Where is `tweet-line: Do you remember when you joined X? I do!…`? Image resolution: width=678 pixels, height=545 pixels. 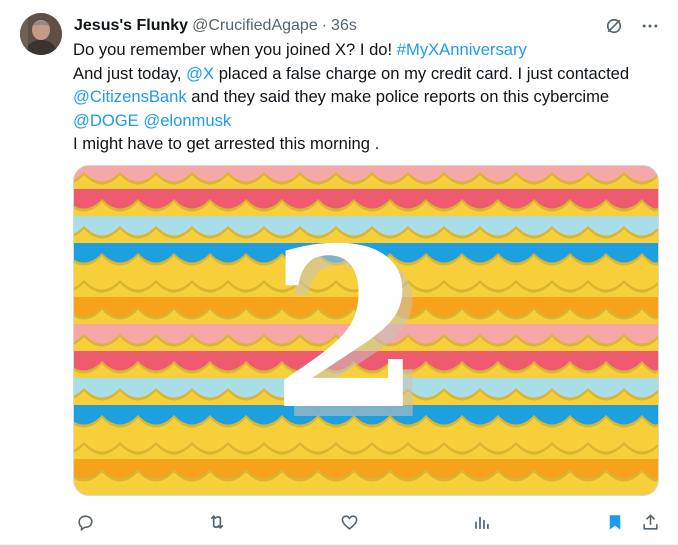 tweet-line: Do you remember when you joined X? I do!… is located at coordinates (368, 50).